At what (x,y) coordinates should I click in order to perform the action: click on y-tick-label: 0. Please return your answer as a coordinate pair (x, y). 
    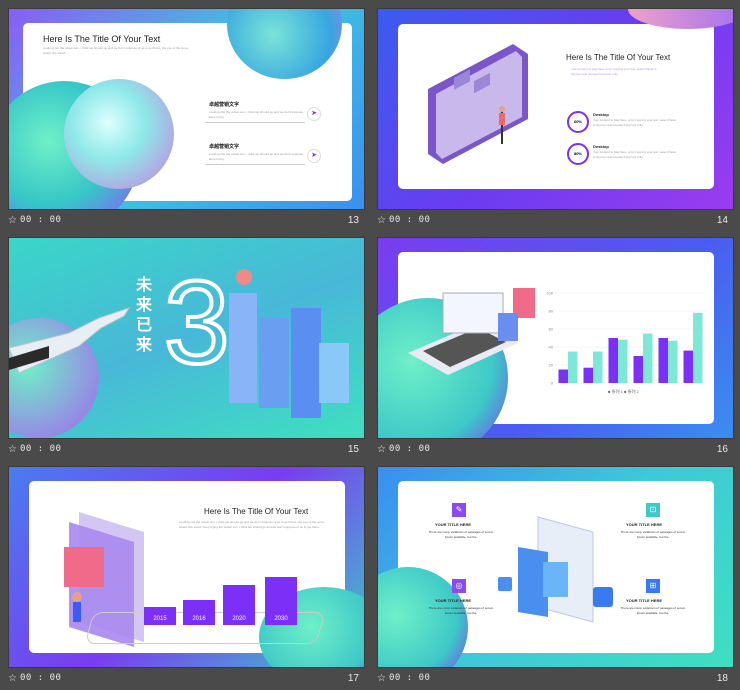
    Looking at the image, I should click on (552, 383).